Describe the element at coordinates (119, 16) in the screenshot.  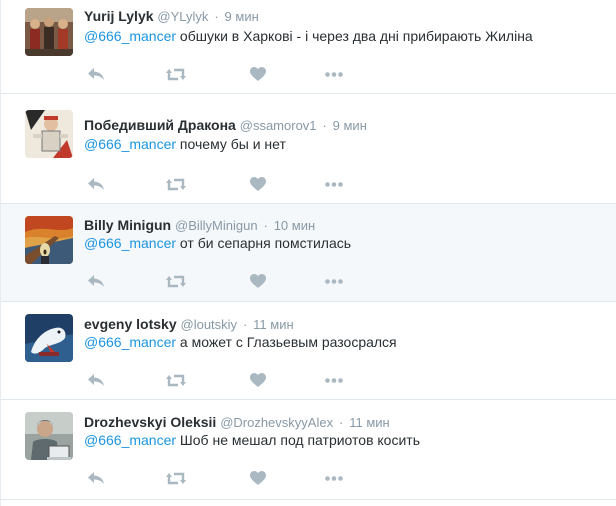
I see `author-name: Yurij Lylyk` at that location.